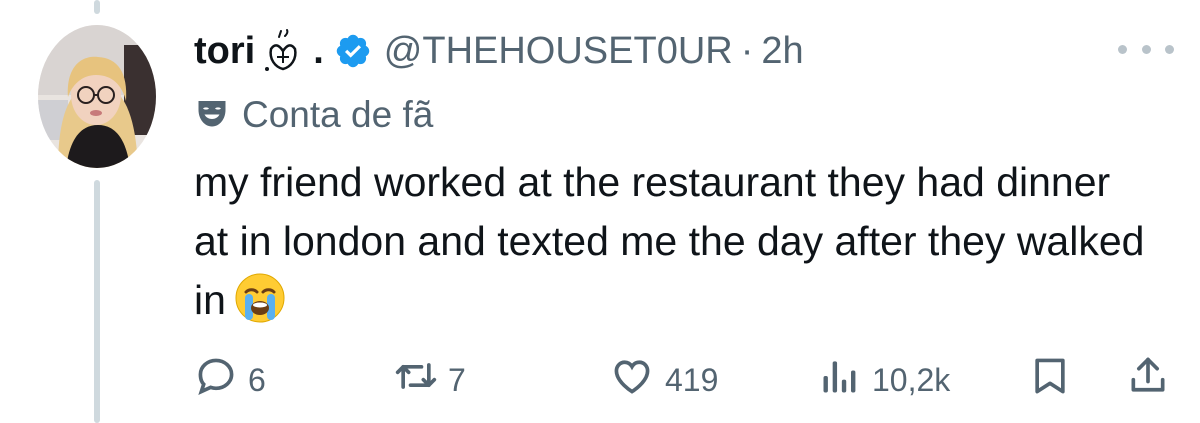  I want to click on repost-icon, so click(416, 380).